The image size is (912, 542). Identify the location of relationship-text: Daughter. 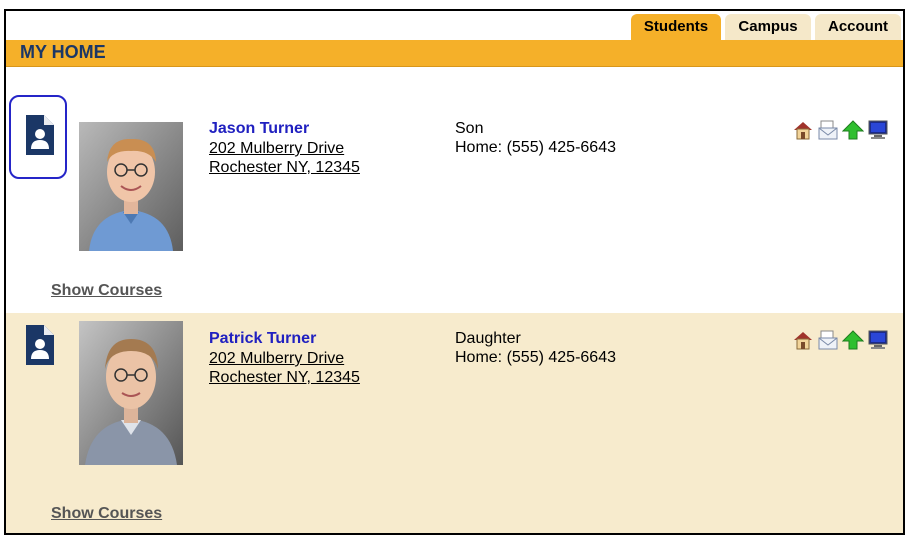
(488, 338).